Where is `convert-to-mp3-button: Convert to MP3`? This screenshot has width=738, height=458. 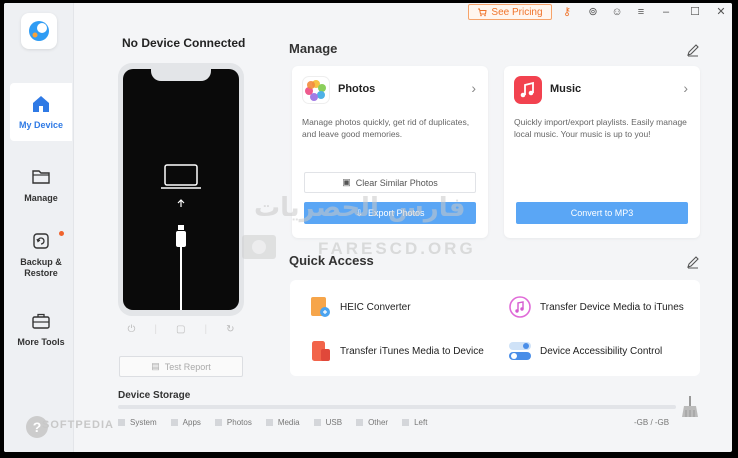
convert-to-mp3-button: Convert to MP3 is located at coordinates (602, 213).